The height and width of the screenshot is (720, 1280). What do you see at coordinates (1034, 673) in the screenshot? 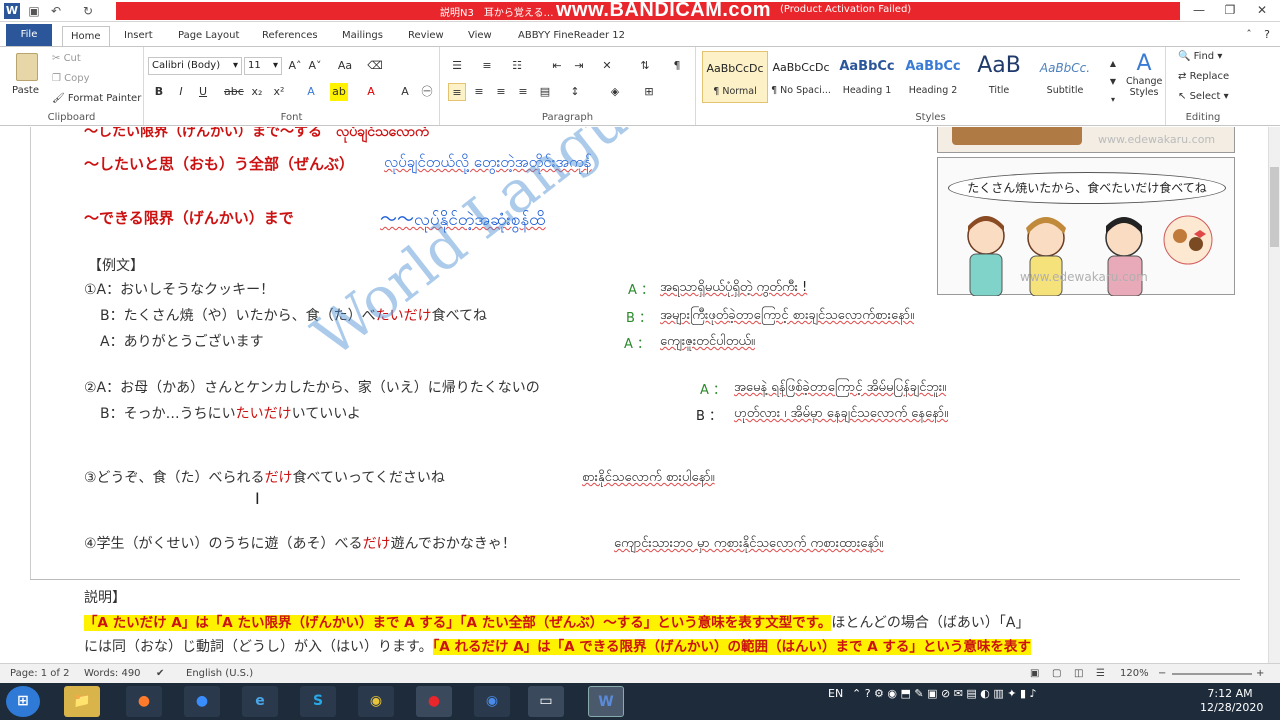
I see `print-layout-icon: ▣` at bounding box center [1034, 673].